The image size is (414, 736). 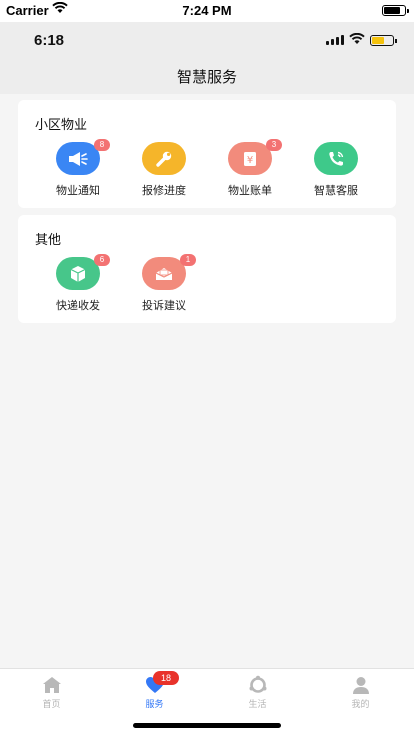 What do you see at coordinates (164, 305) in the screenshot?
I see `item-label: 投诉建议` at bounding box center [164, 305].